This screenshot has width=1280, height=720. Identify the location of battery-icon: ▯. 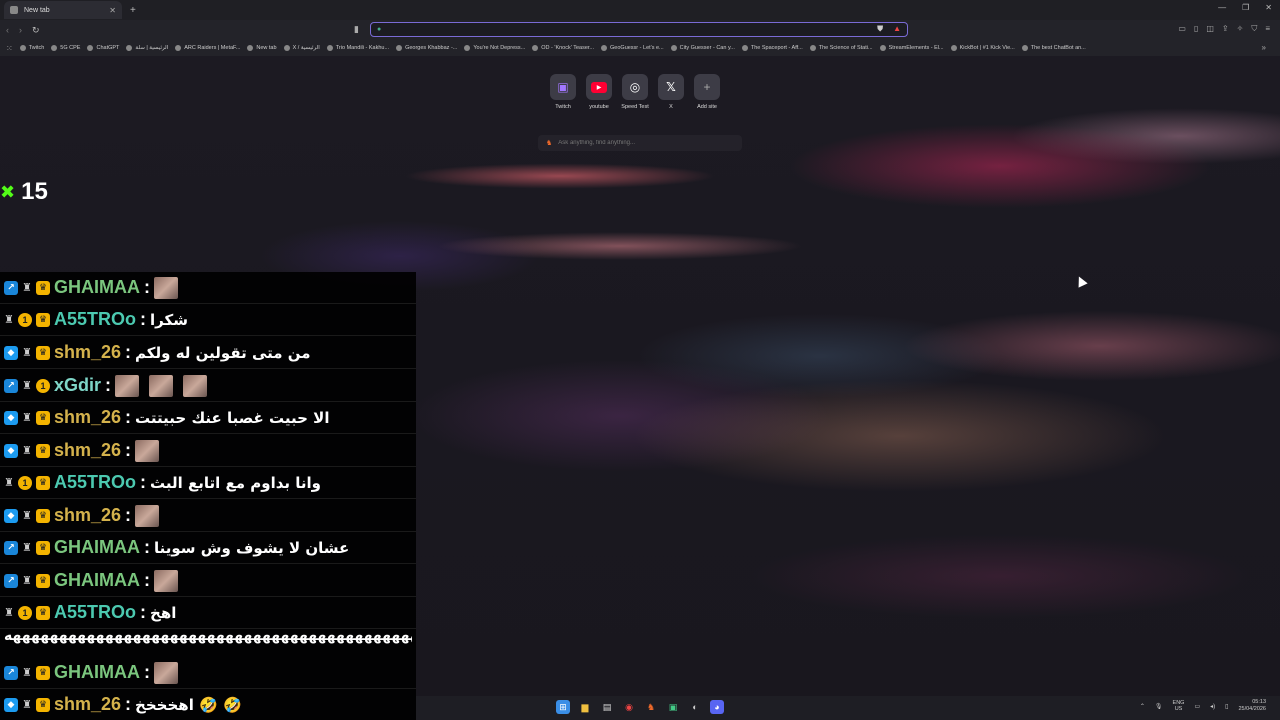
(1226, 706).